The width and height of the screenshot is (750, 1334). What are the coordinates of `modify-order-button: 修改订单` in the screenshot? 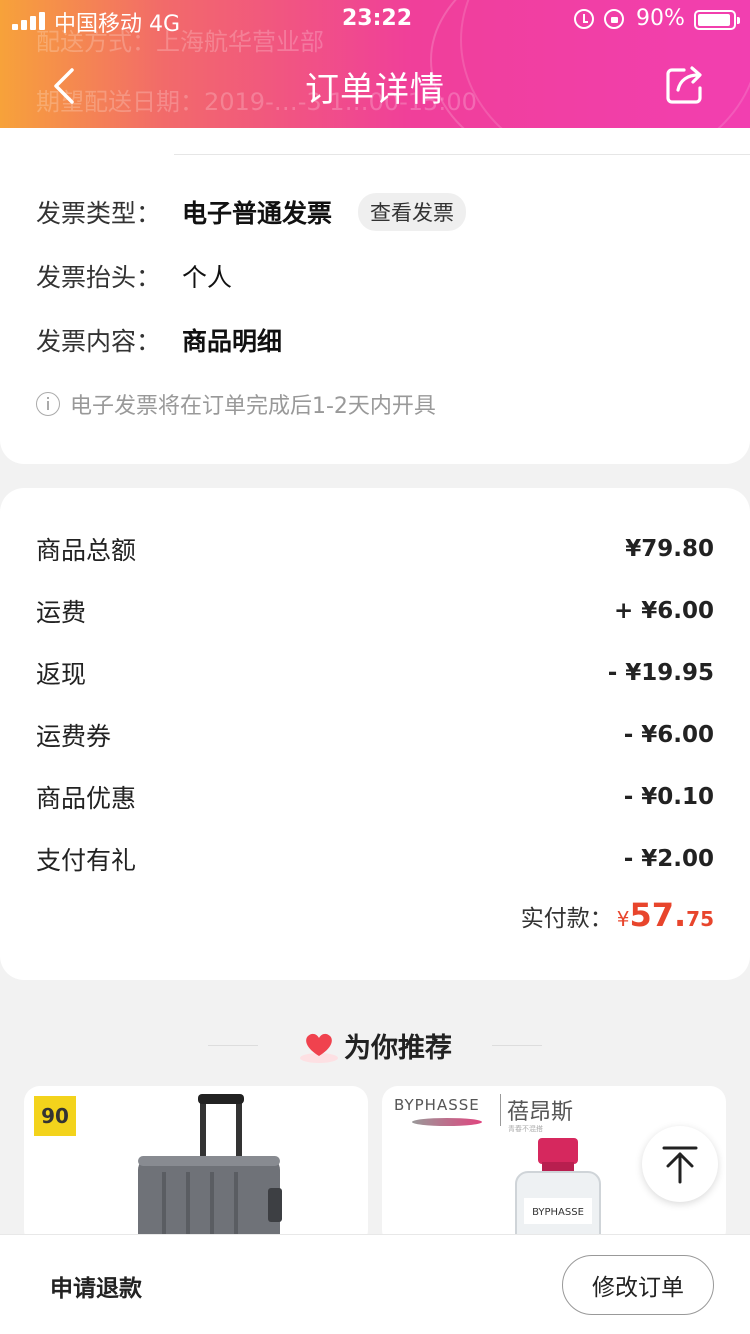 It's located at (638, 1285).